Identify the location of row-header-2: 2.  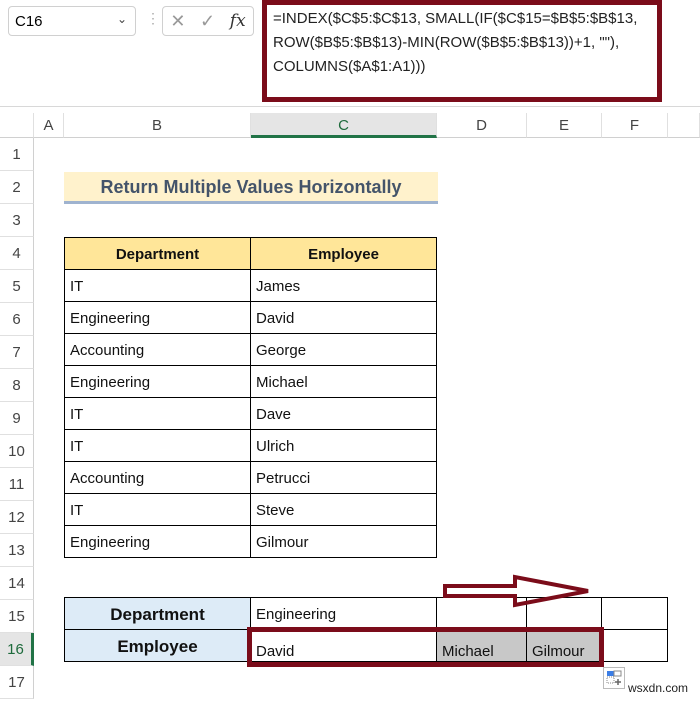
(17, 187).